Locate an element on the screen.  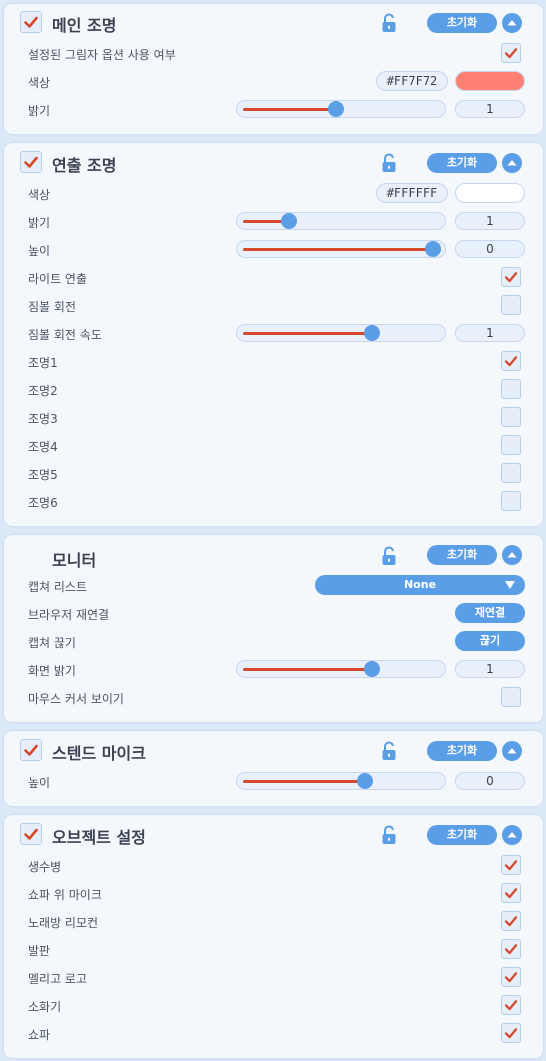
light-2-label: 조명2 is located at coordinates (43, 391).